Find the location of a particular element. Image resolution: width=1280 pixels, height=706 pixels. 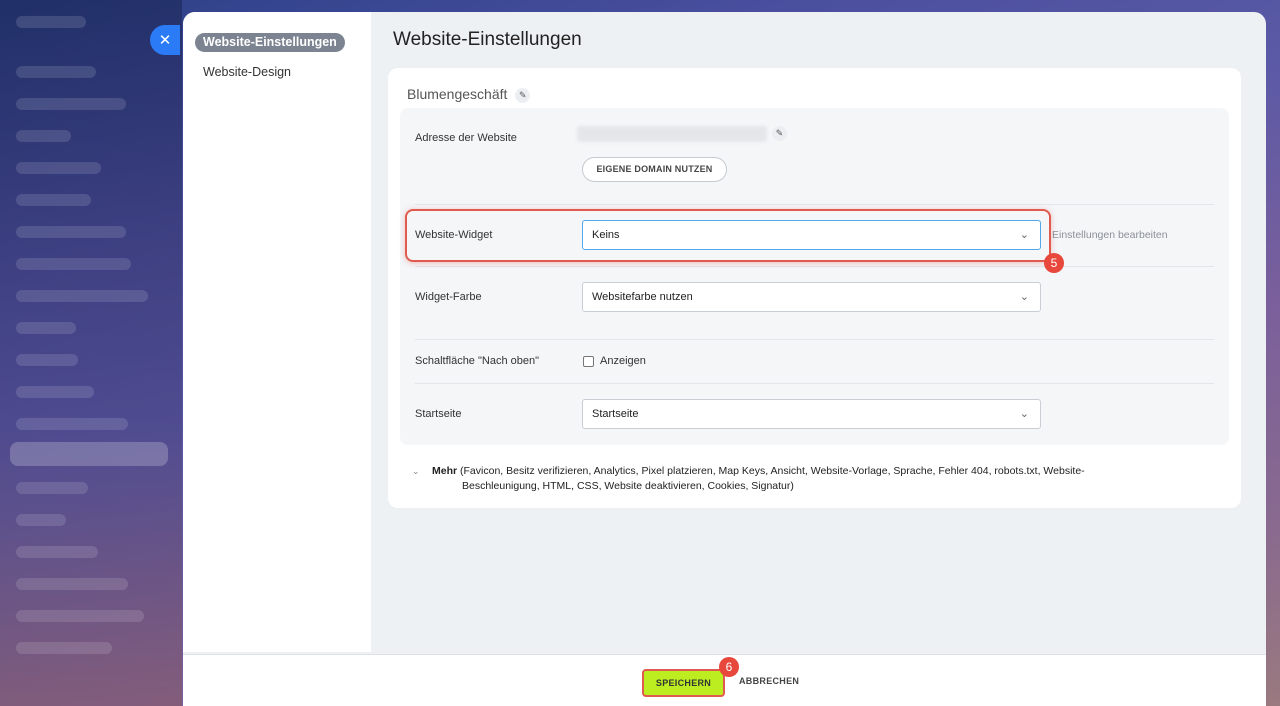

save-button: SPEICHERN is located at coordinates (683, 683).